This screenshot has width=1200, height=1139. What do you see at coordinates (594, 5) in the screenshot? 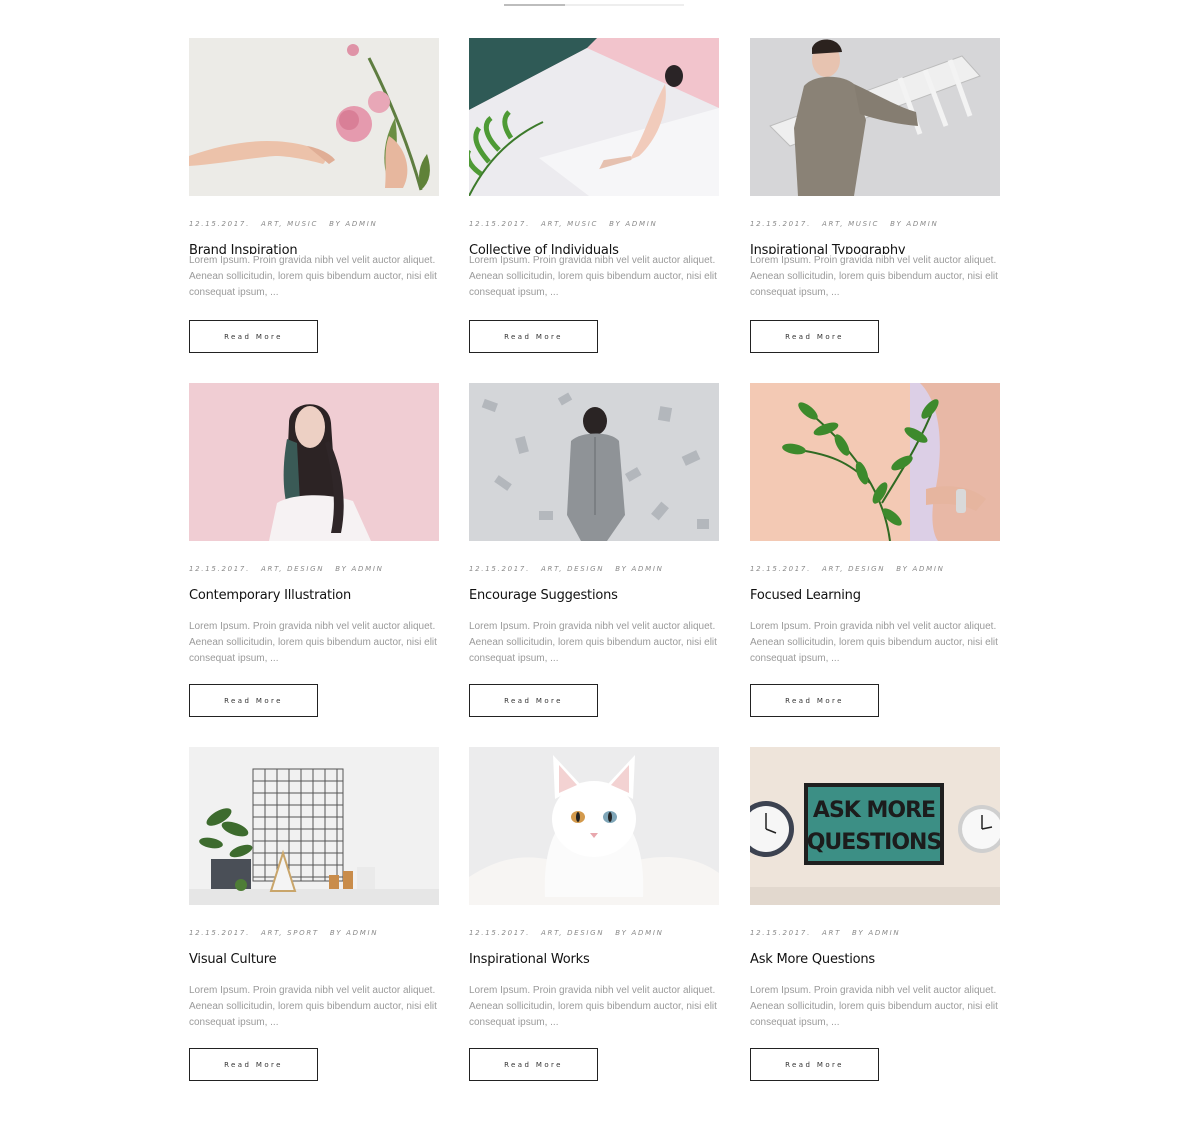
I see `filter-tabs` at bounding box center [594, 5].